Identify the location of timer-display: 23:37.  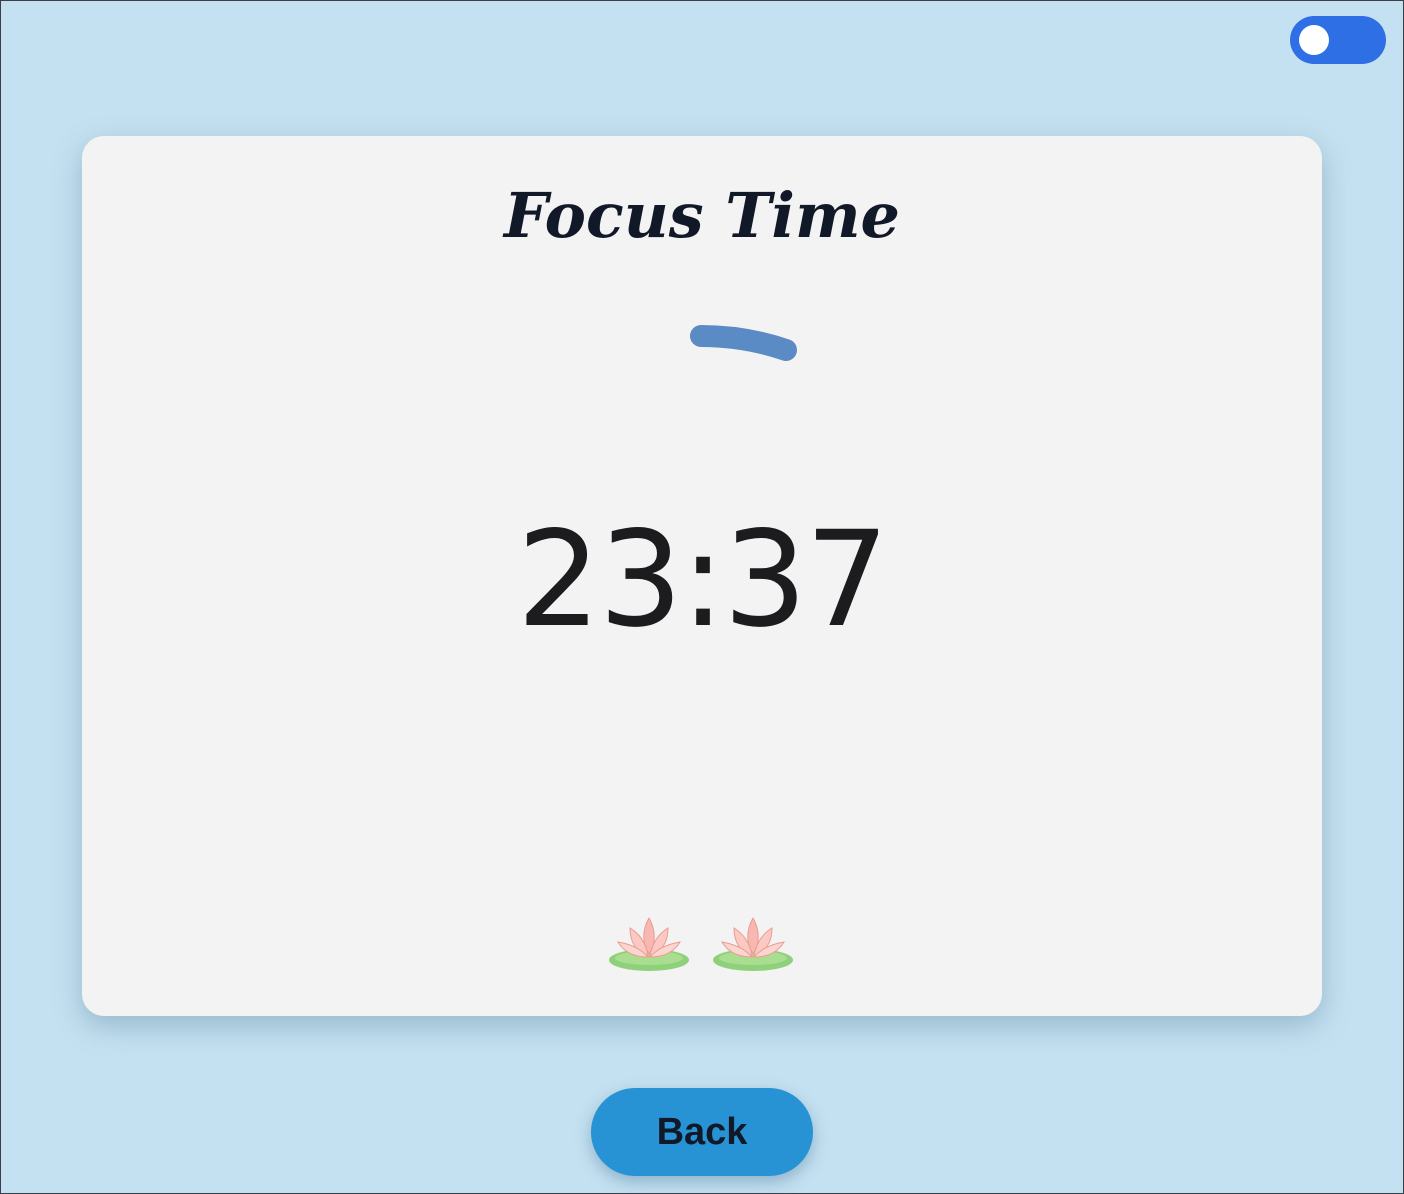
(702, 580).